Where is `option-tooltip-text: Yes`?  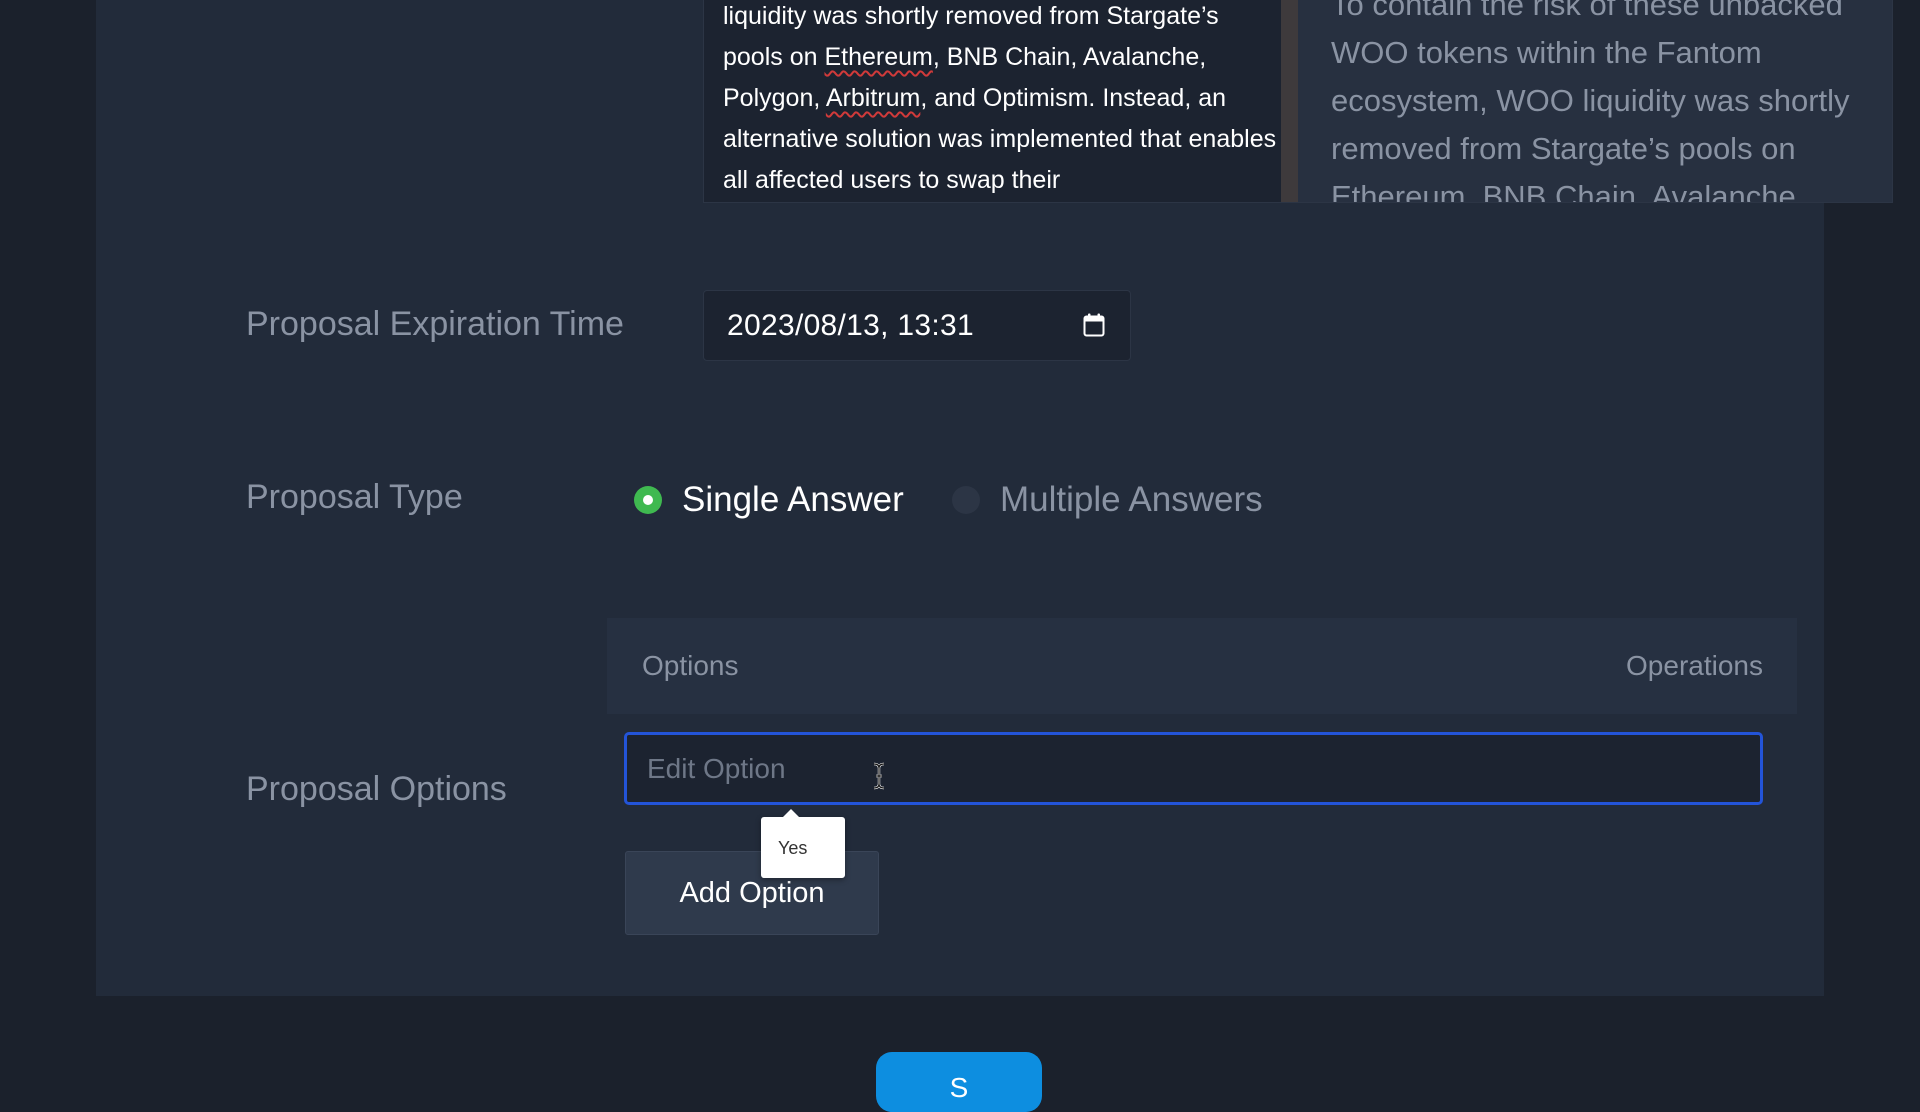 option-tooltip-text: Yes is located at coordinates (793, 848).